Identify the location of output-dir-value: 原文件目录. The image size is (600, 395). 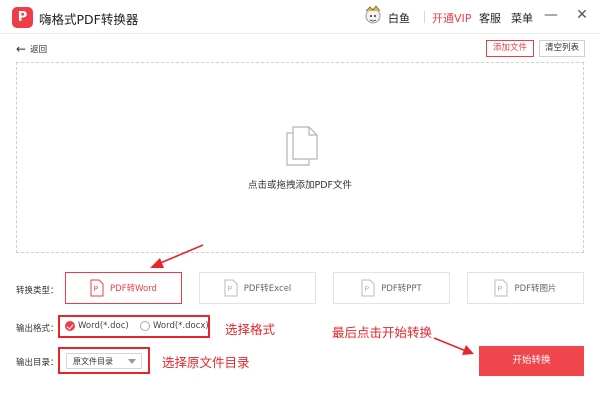
(93, 361).